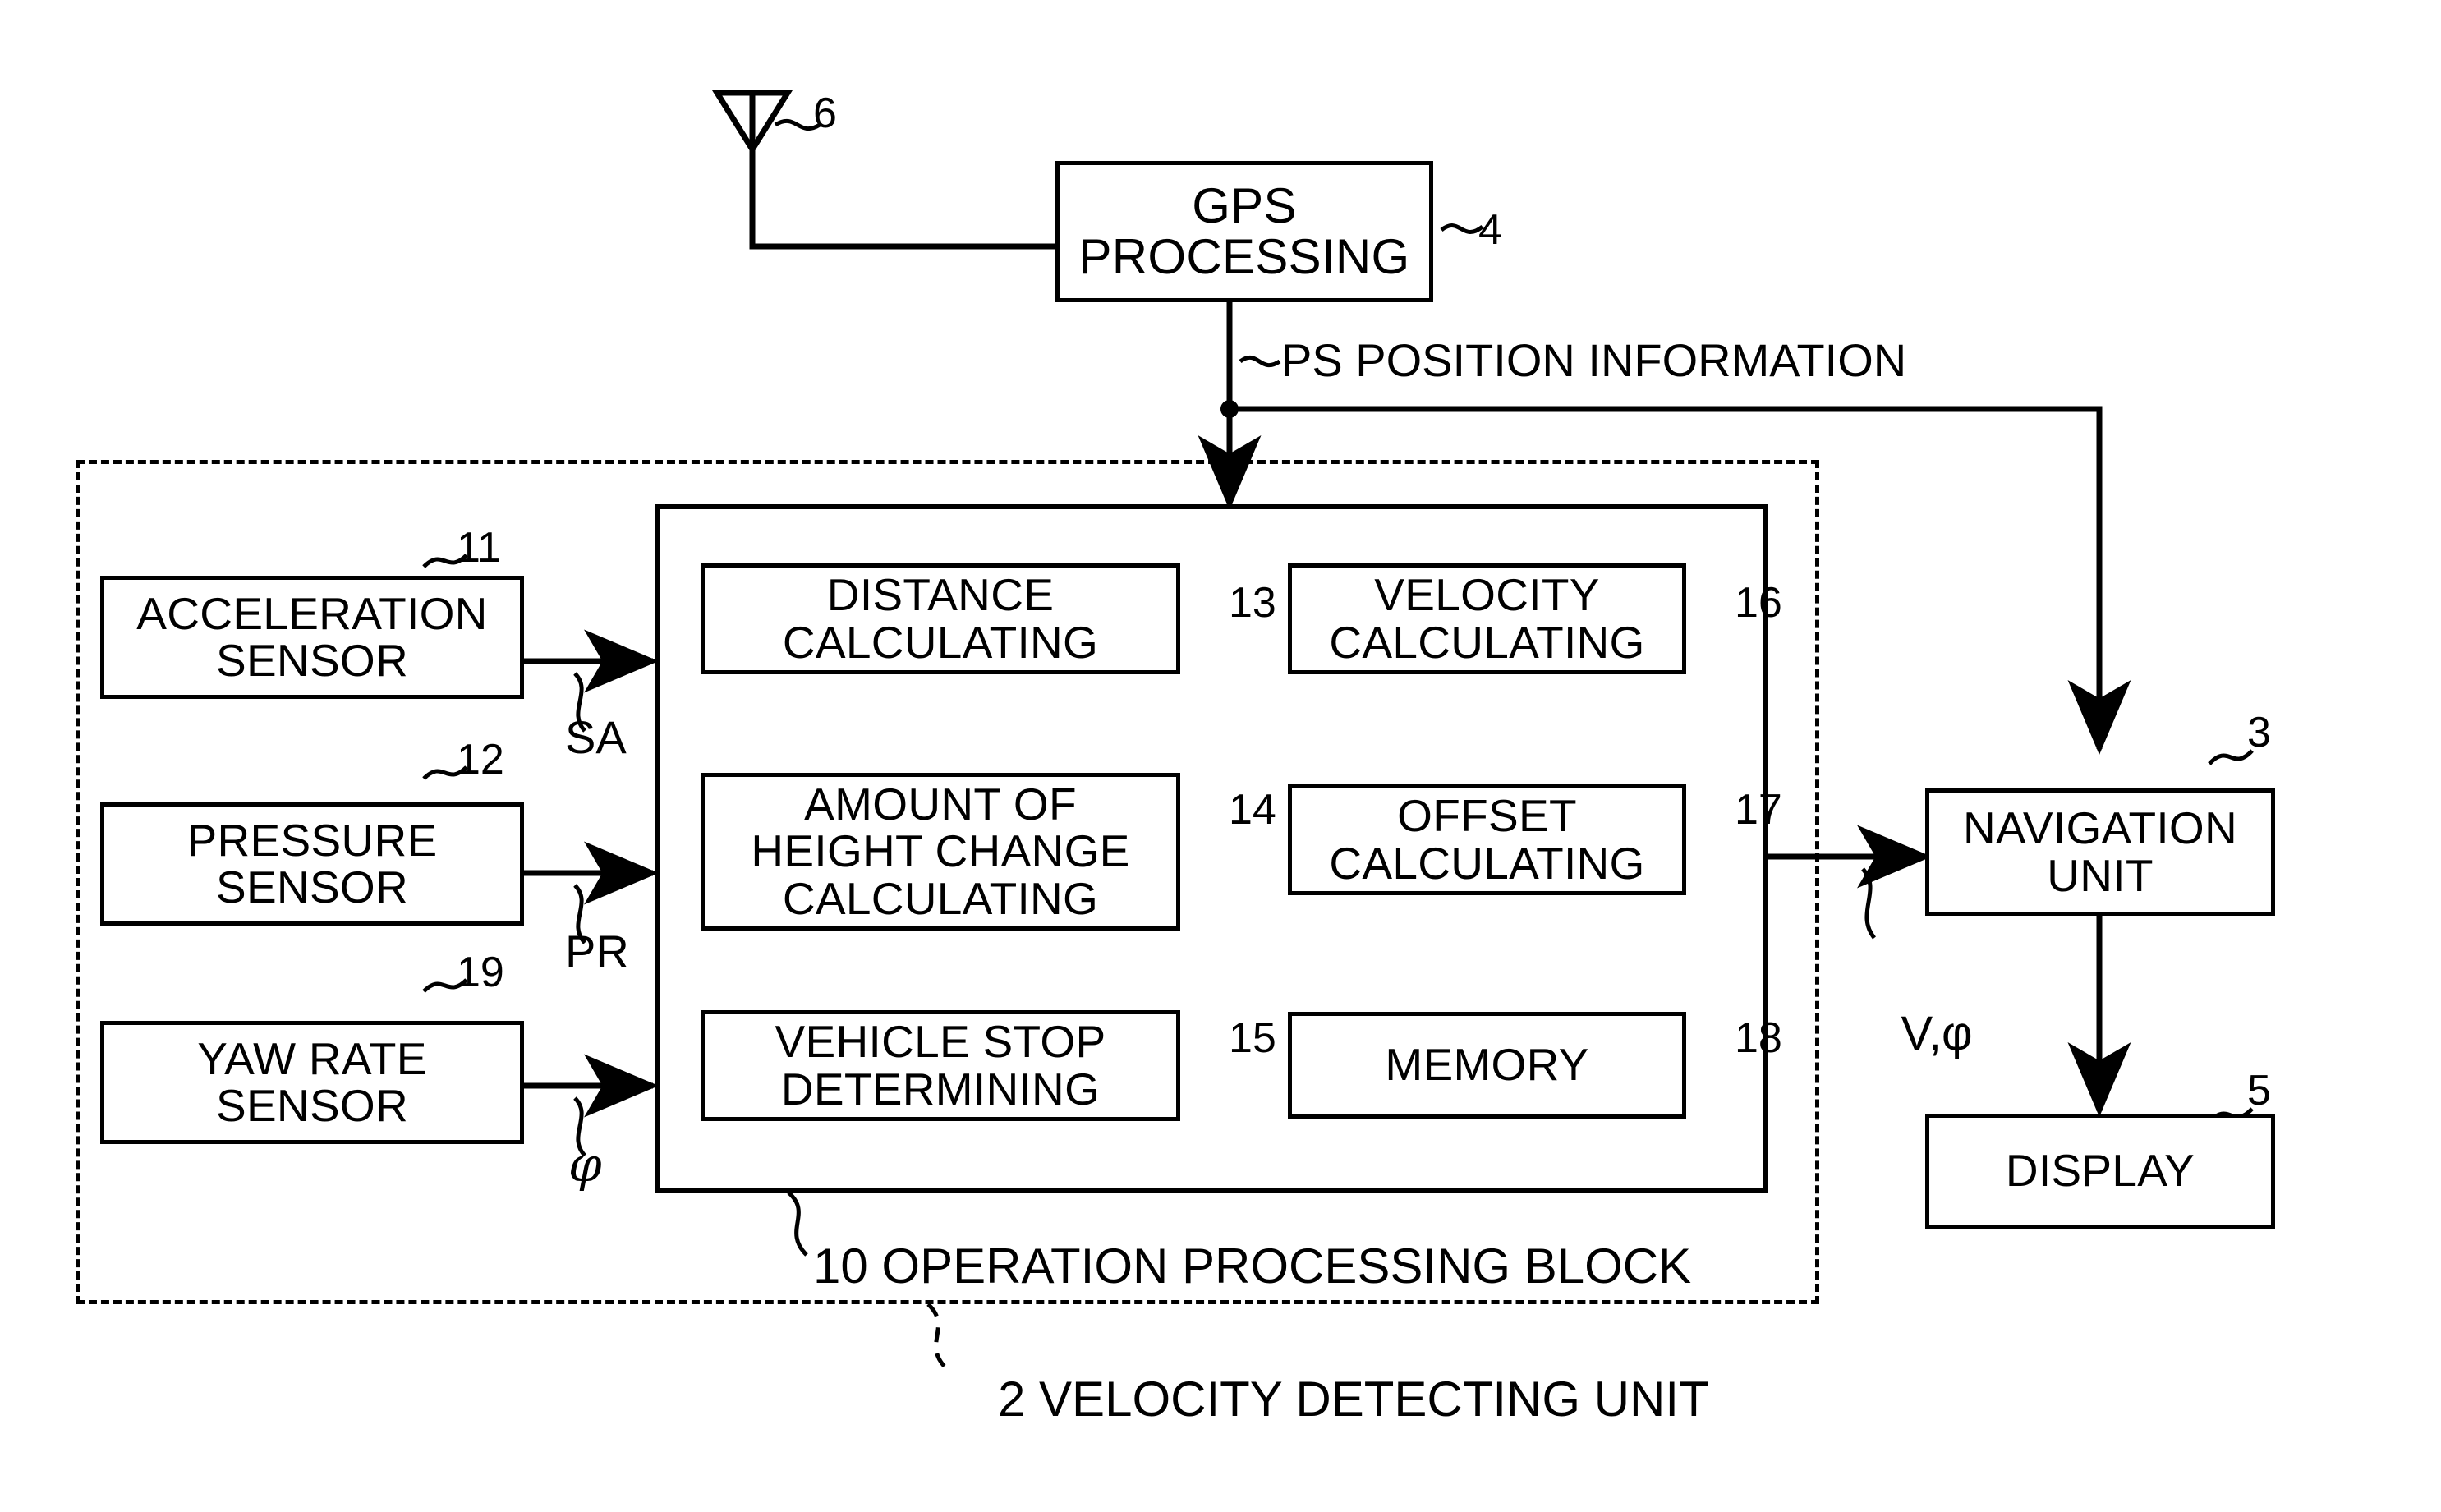 The height and width of the screenshot is (1512, 2441). I want to click on yaw-rate-sensor-label: YAW RATE SENSOR, so click(312, 1081).